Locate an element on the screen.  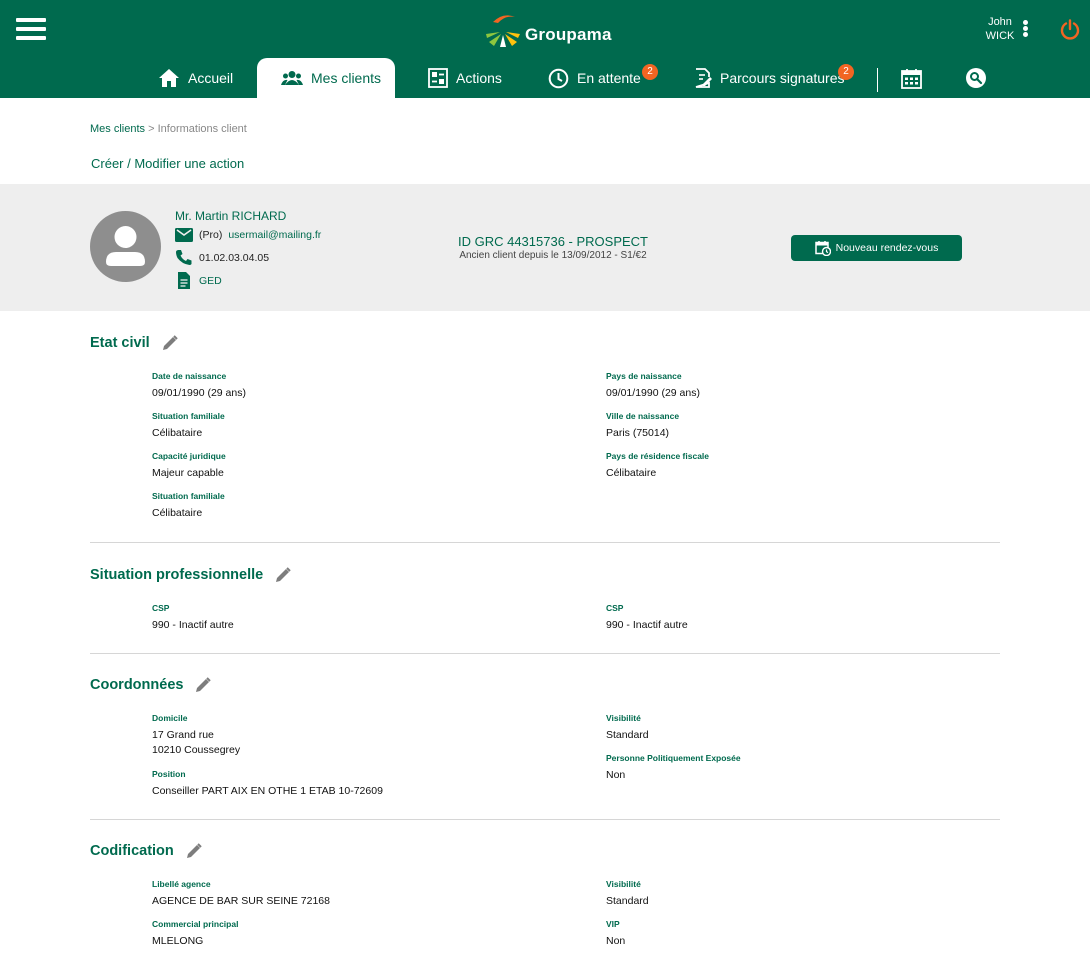
field-label: Date de naissance is located at coordinates (189, 376).